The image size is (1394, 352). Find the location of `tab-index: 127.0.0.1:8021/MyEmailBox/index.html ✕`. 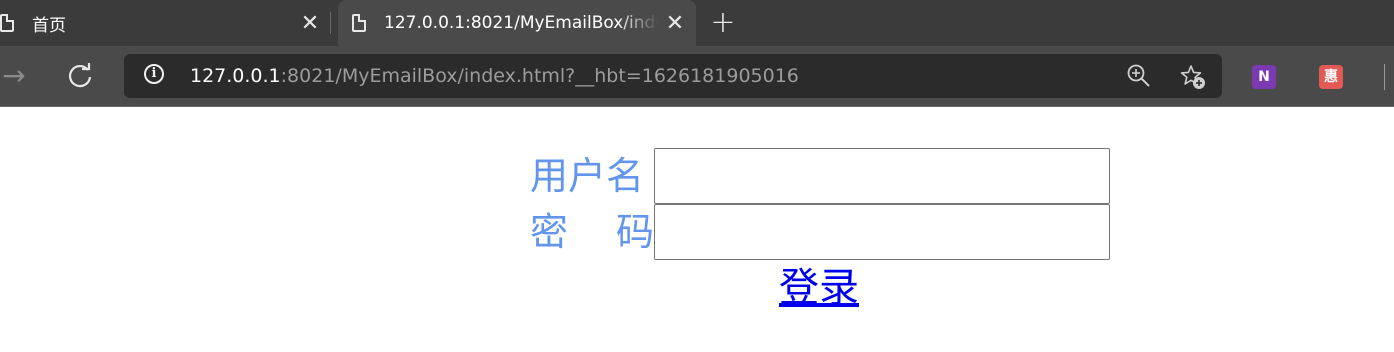

tab-index: 127.0.0.1:8021/MyEmailBox/index.html ✕ is located at coordinates (517, 23).